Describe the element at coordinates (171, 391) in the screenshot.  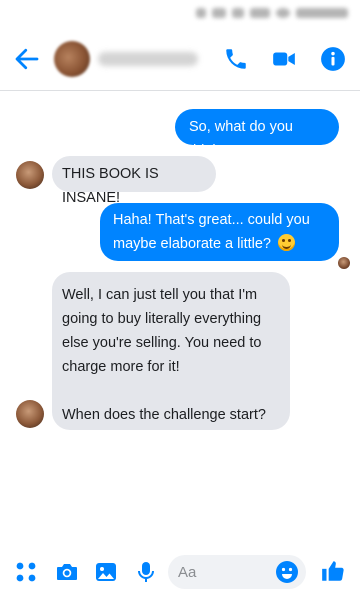
I see `message-line` at that location.